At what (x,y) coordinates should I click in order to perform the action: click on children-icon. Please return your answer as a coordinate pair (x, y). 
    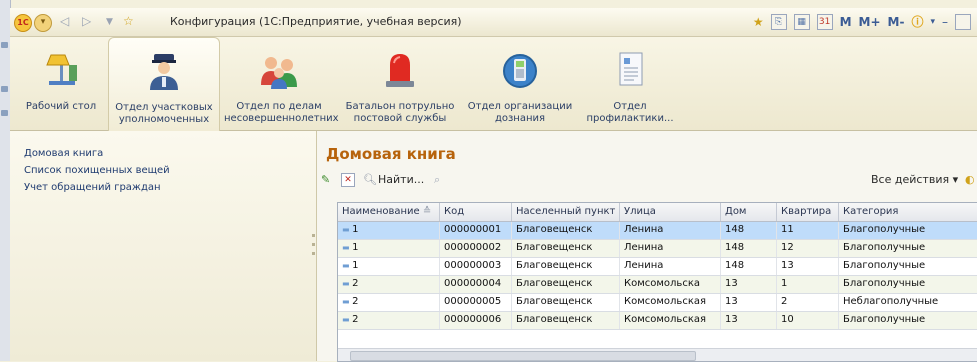
    Looking at the image, I should click on (279, 73).